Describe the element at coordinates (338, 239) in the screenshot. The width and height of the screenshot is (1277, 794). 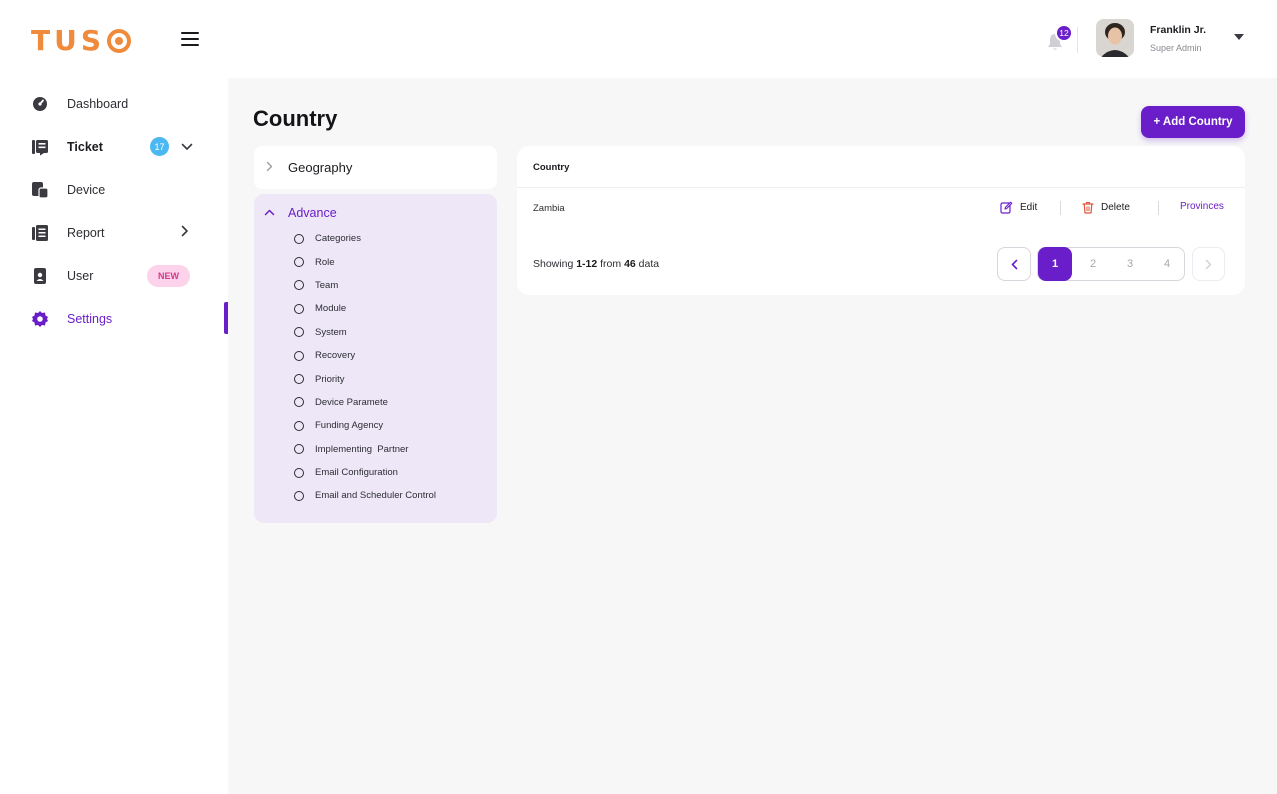
I see `advance-item-label: Categories` at that location.